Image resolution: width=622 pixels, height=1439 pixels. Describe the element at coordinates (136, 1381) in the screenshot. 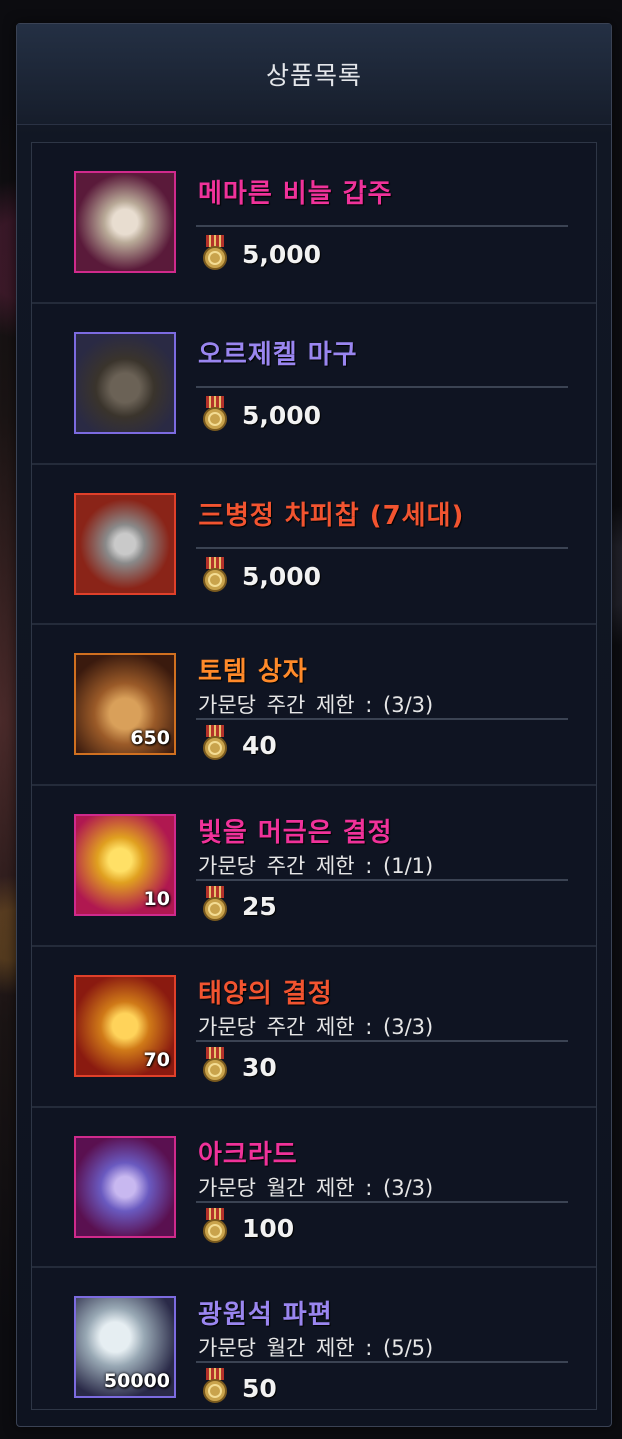

I see `item-quantity: 50000` at that location.